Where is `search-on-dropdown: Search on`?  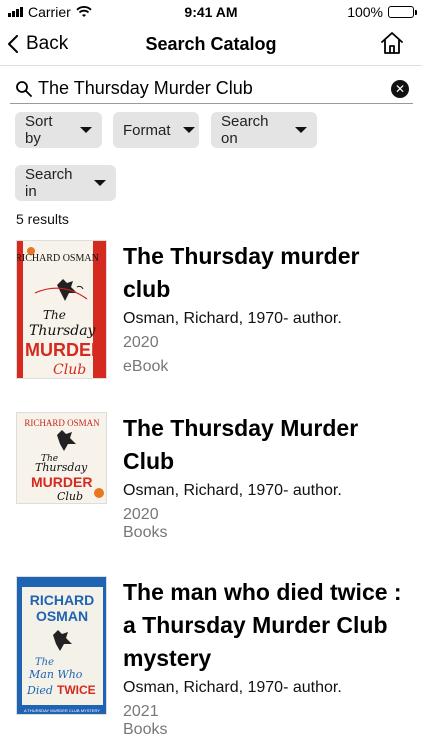
search-on-dropdown: Search on is located at coordinates (264, 130).